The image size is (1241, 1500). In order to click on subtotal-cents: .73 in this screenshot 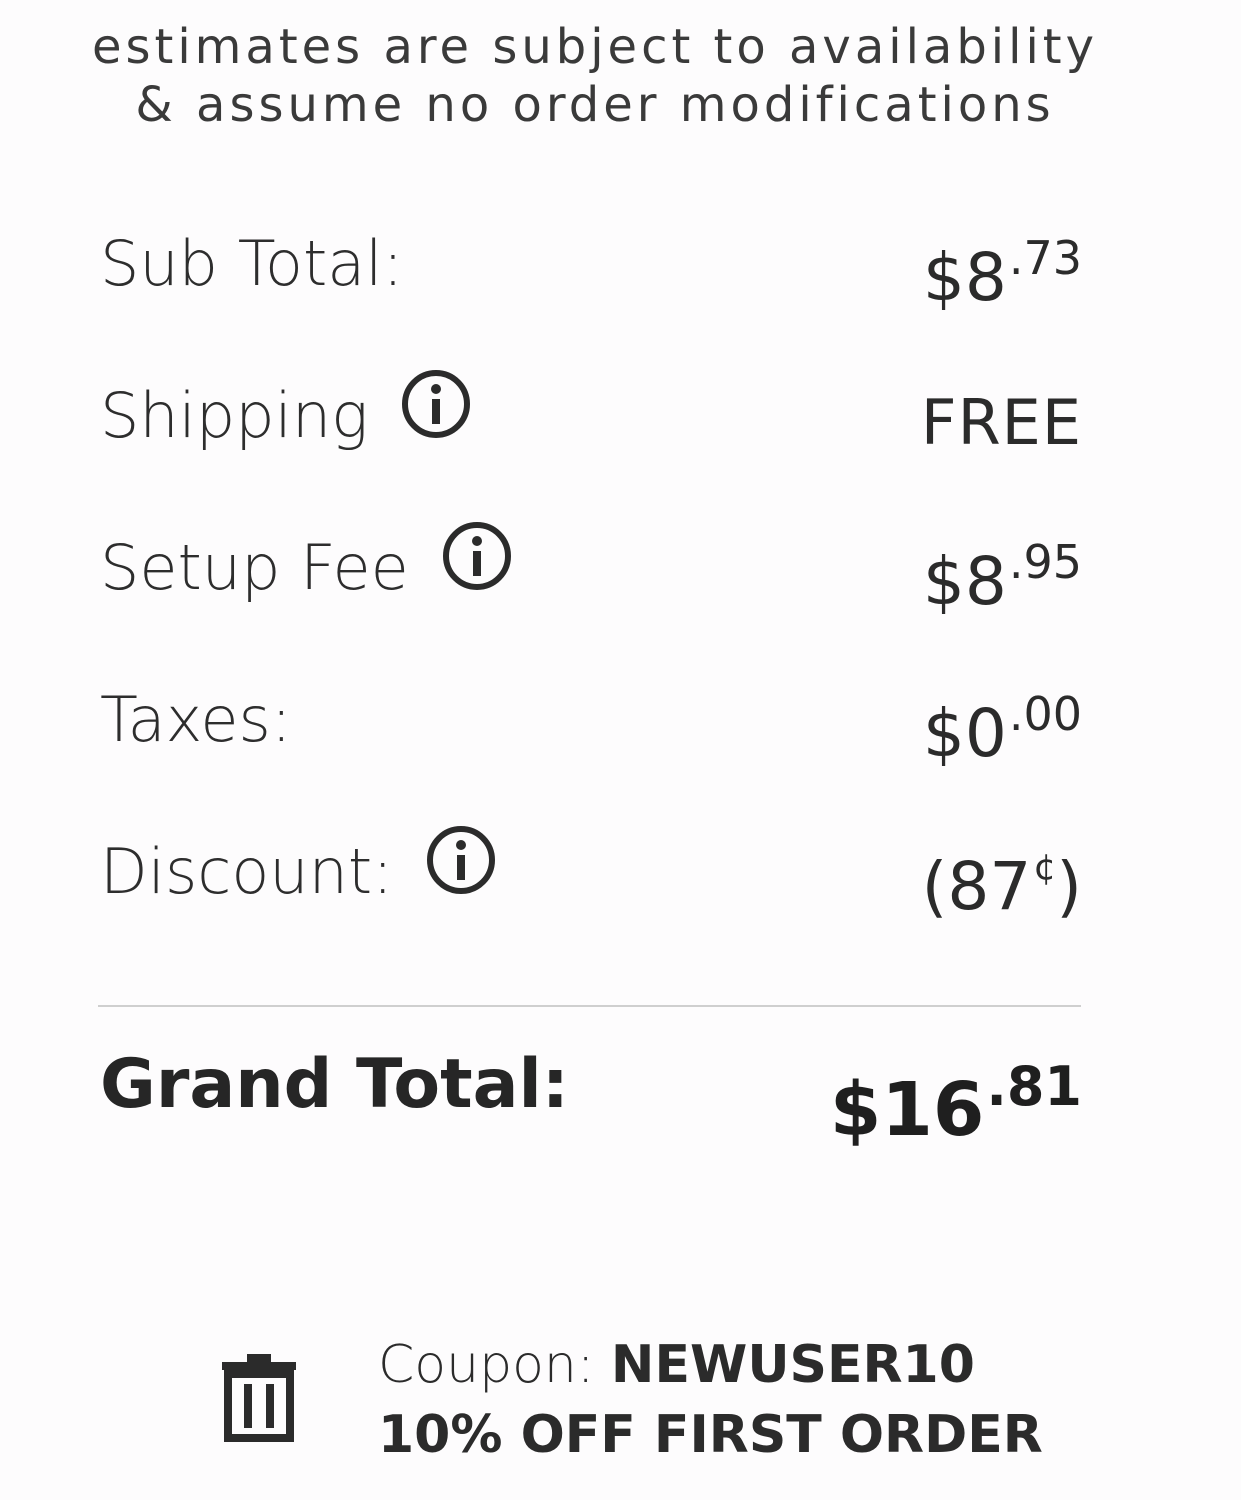, I will do `click(1045, 258)`.